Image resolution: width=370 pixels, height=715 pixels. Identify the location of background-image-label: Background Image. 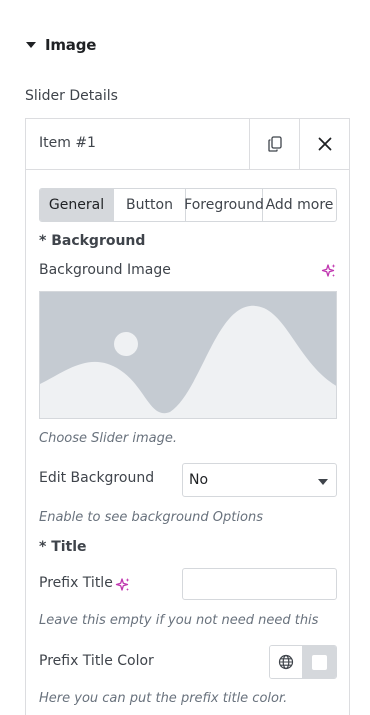
(105, 270).